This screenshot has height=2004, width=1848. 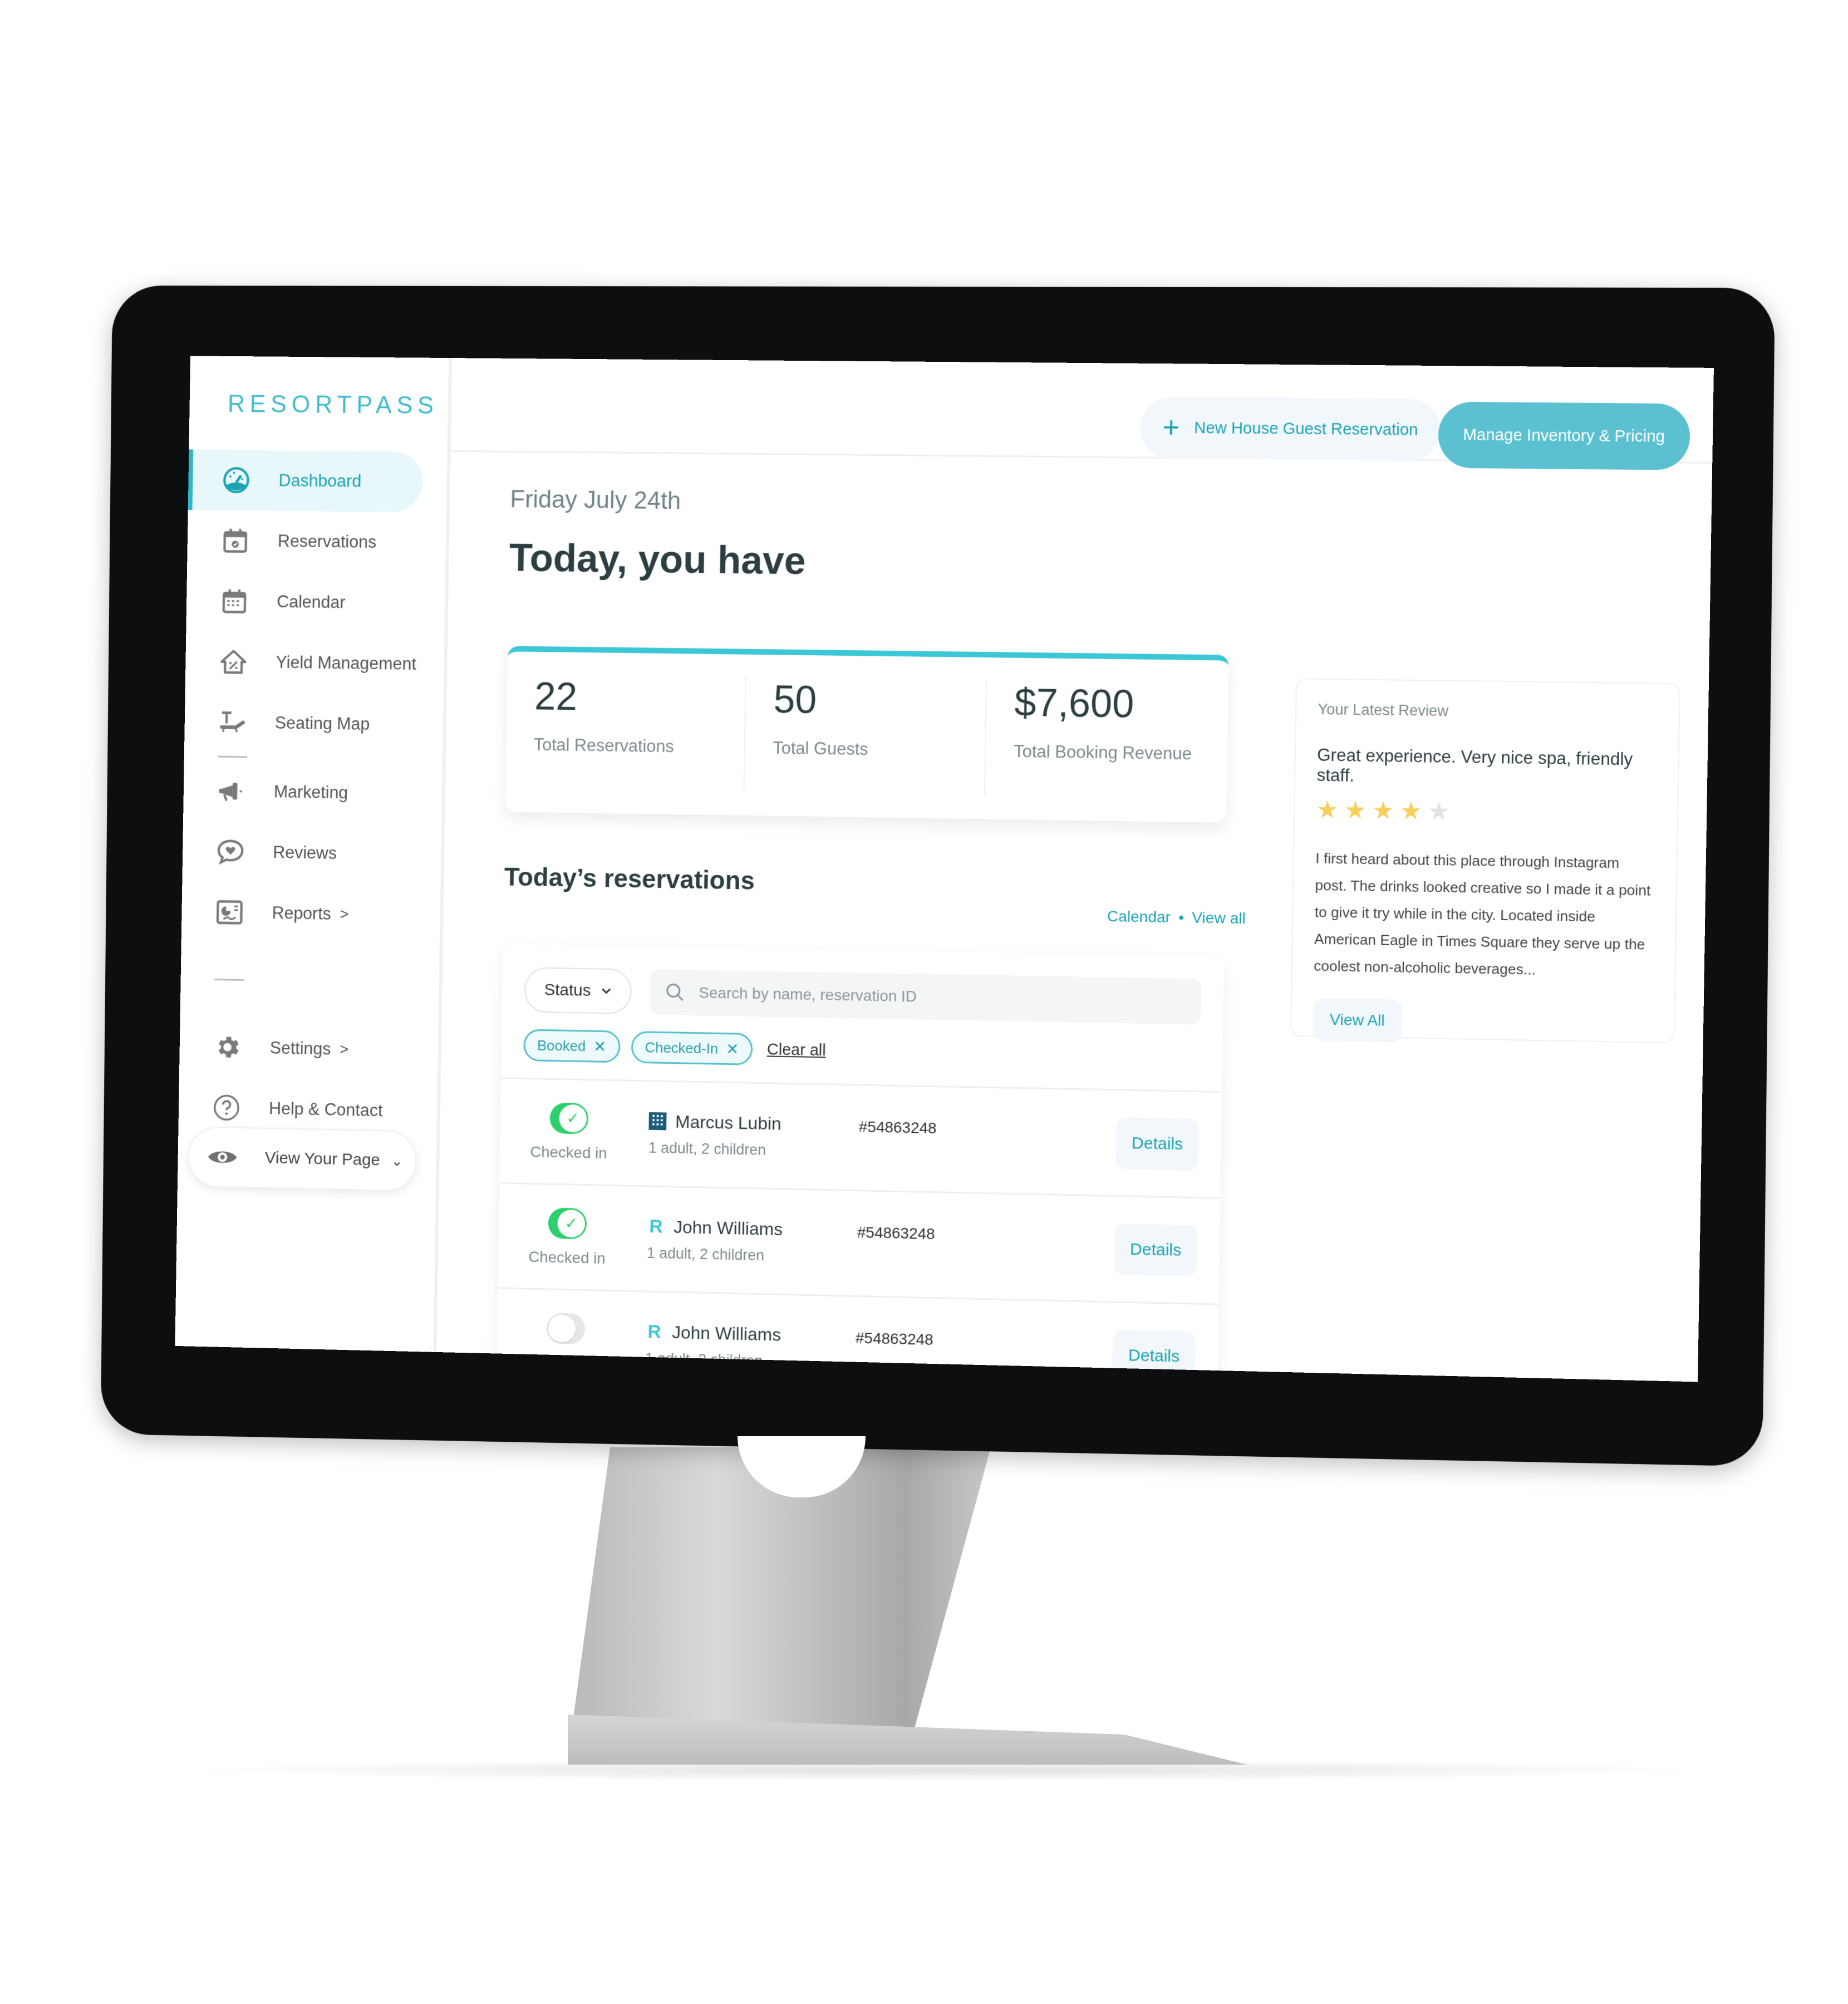 What do you see at coordinates (325, 1109) in the screenshot?
I see `sidebar-item-label: Help & Contact` at bounding box center [325, 1109].